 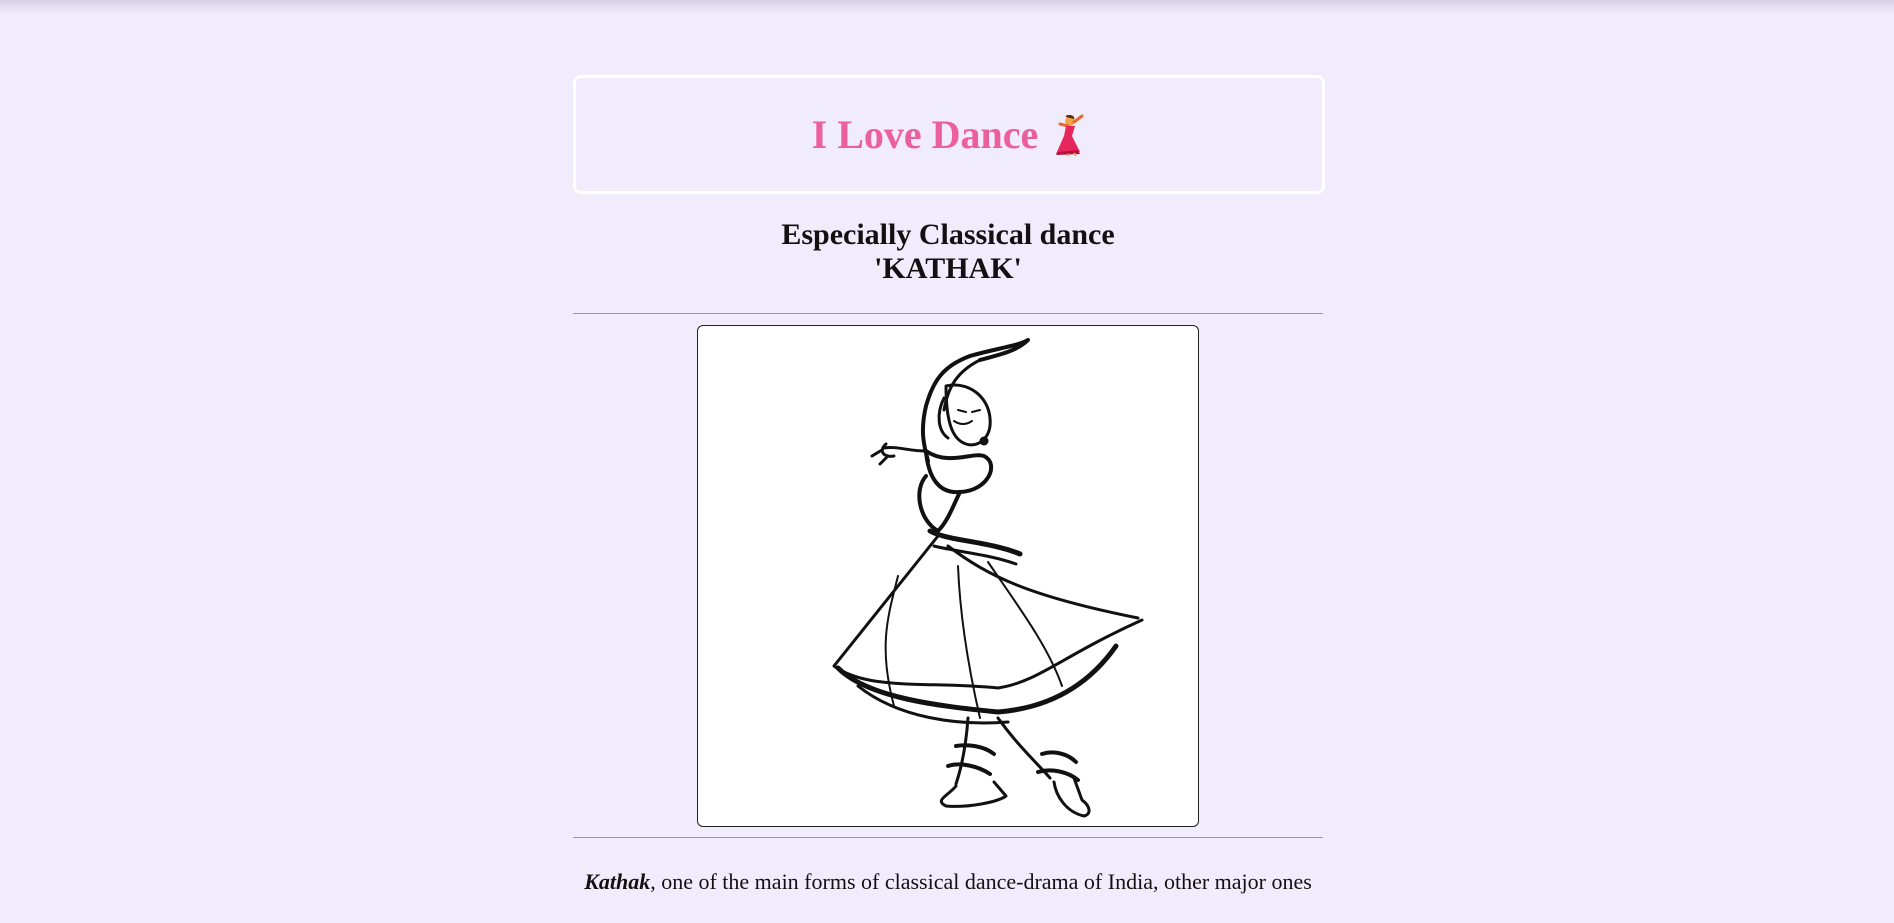 I want to click on page-title: I Love Dance, so click(x=949, y=134).